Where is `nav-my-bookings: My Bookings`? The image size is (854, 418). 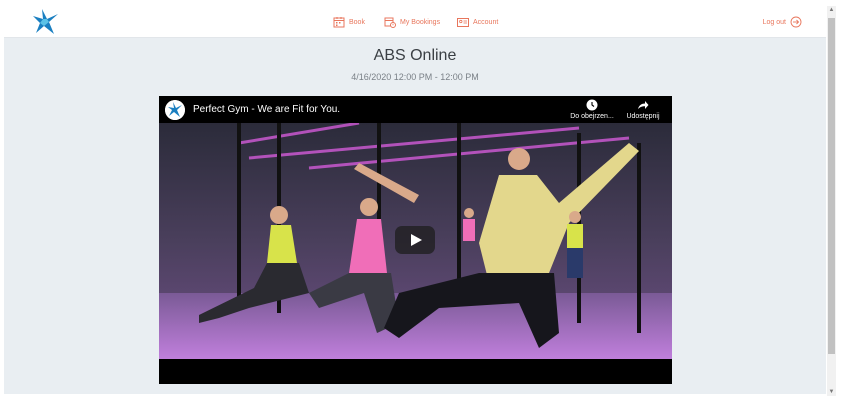
nav-my-bookings: My Bookings is located at coordinates (412, 22).